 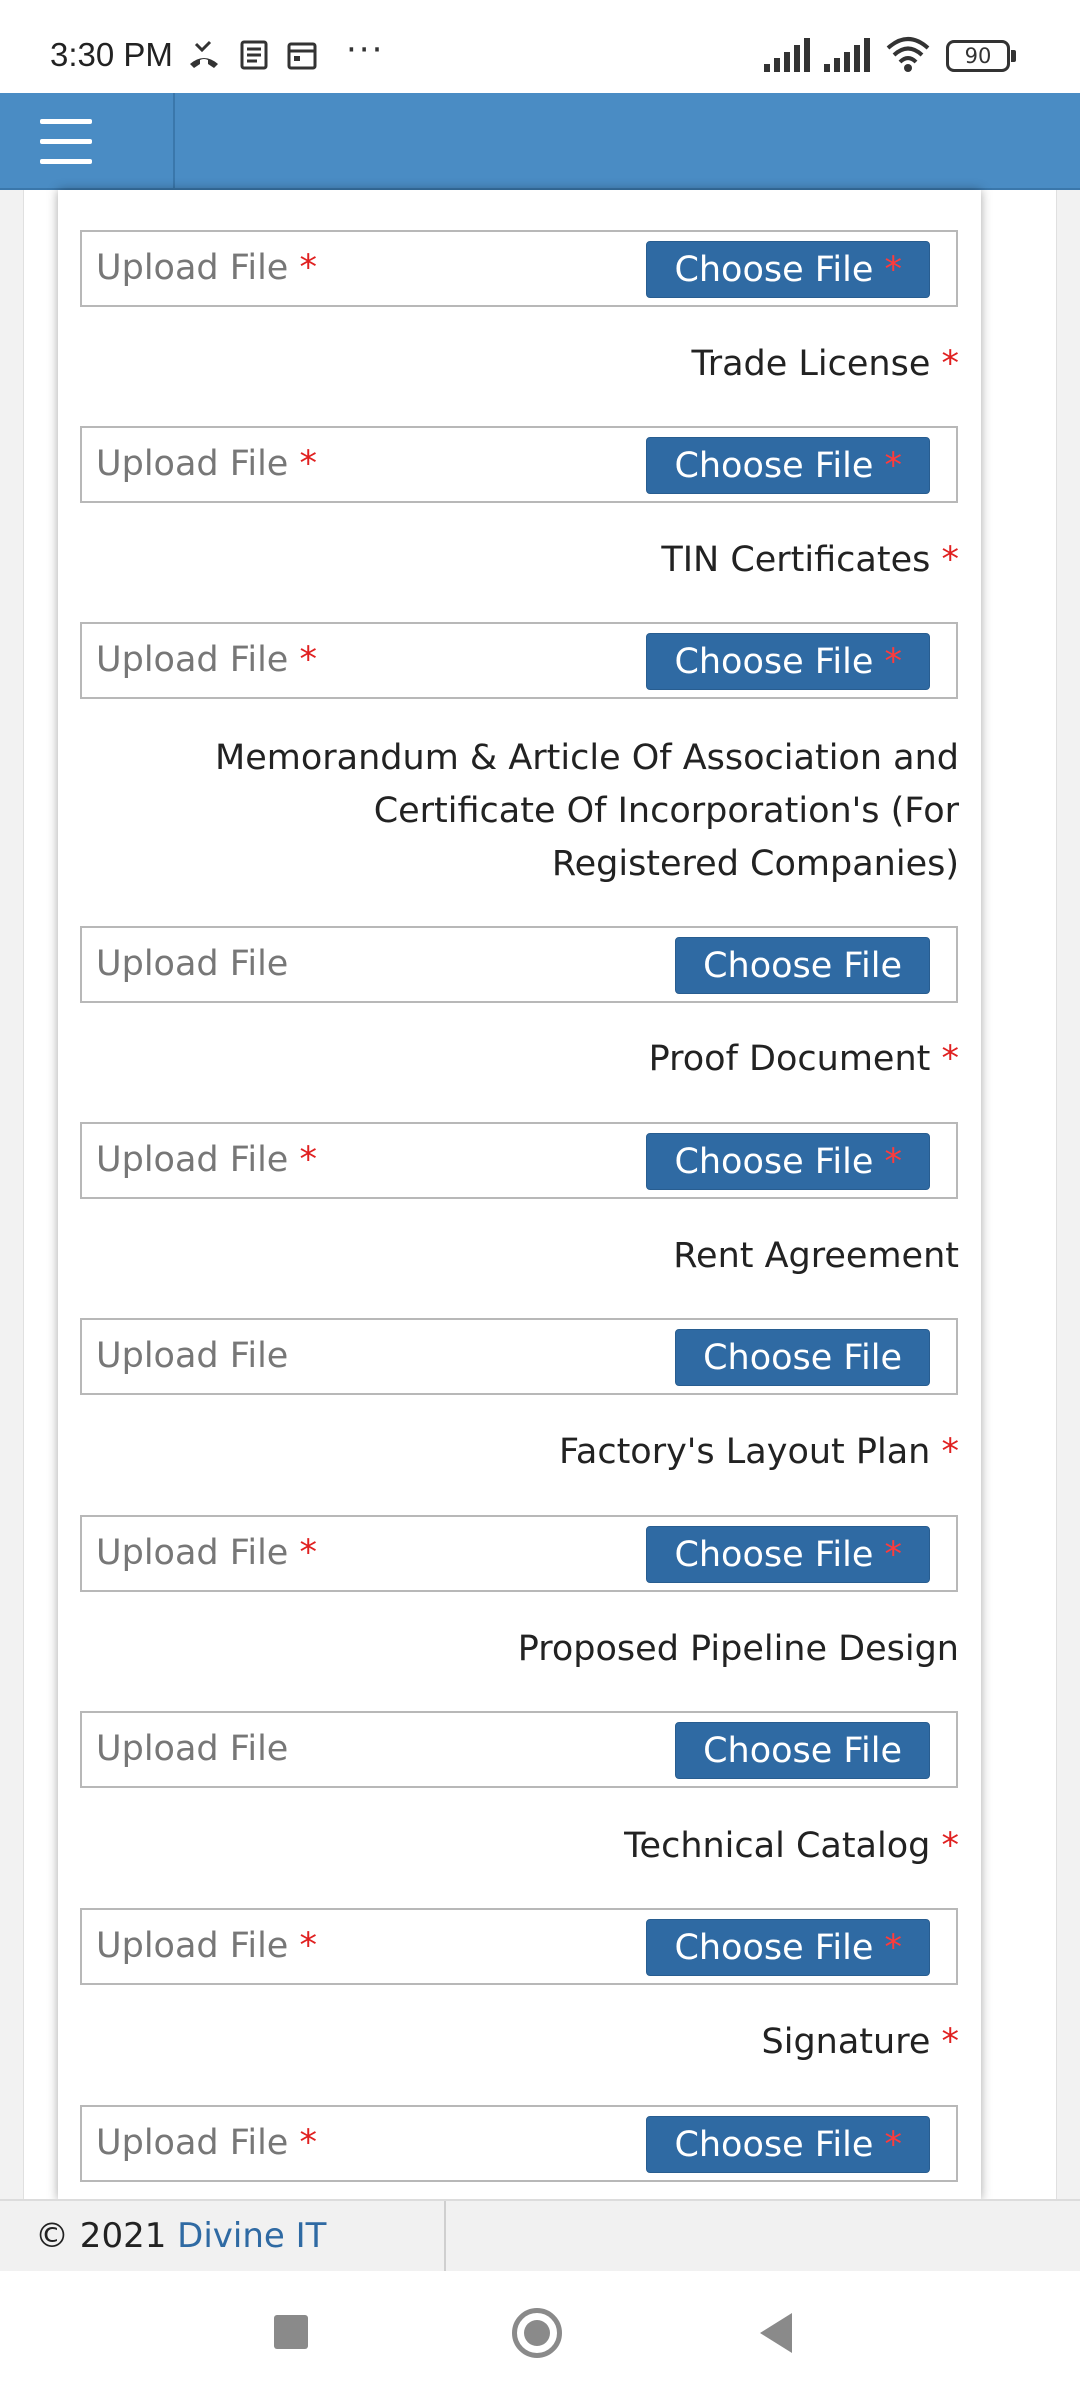 What do you see at coordinates (519, 660) in the screenshot?
I see `upload-row-tin-certificates: Upload File * Choose File *` at bounding box center [519, 660].